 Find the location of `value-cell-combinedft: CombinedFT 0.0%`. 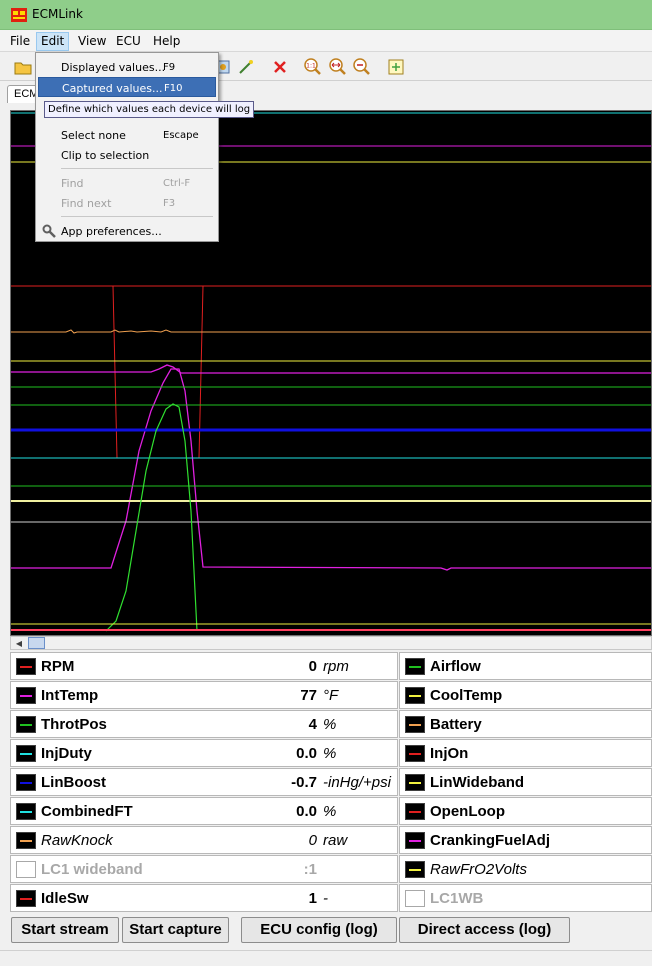

value-cell-combinedft: CombinedFT 0.0% is located at coordinates (204, 811).